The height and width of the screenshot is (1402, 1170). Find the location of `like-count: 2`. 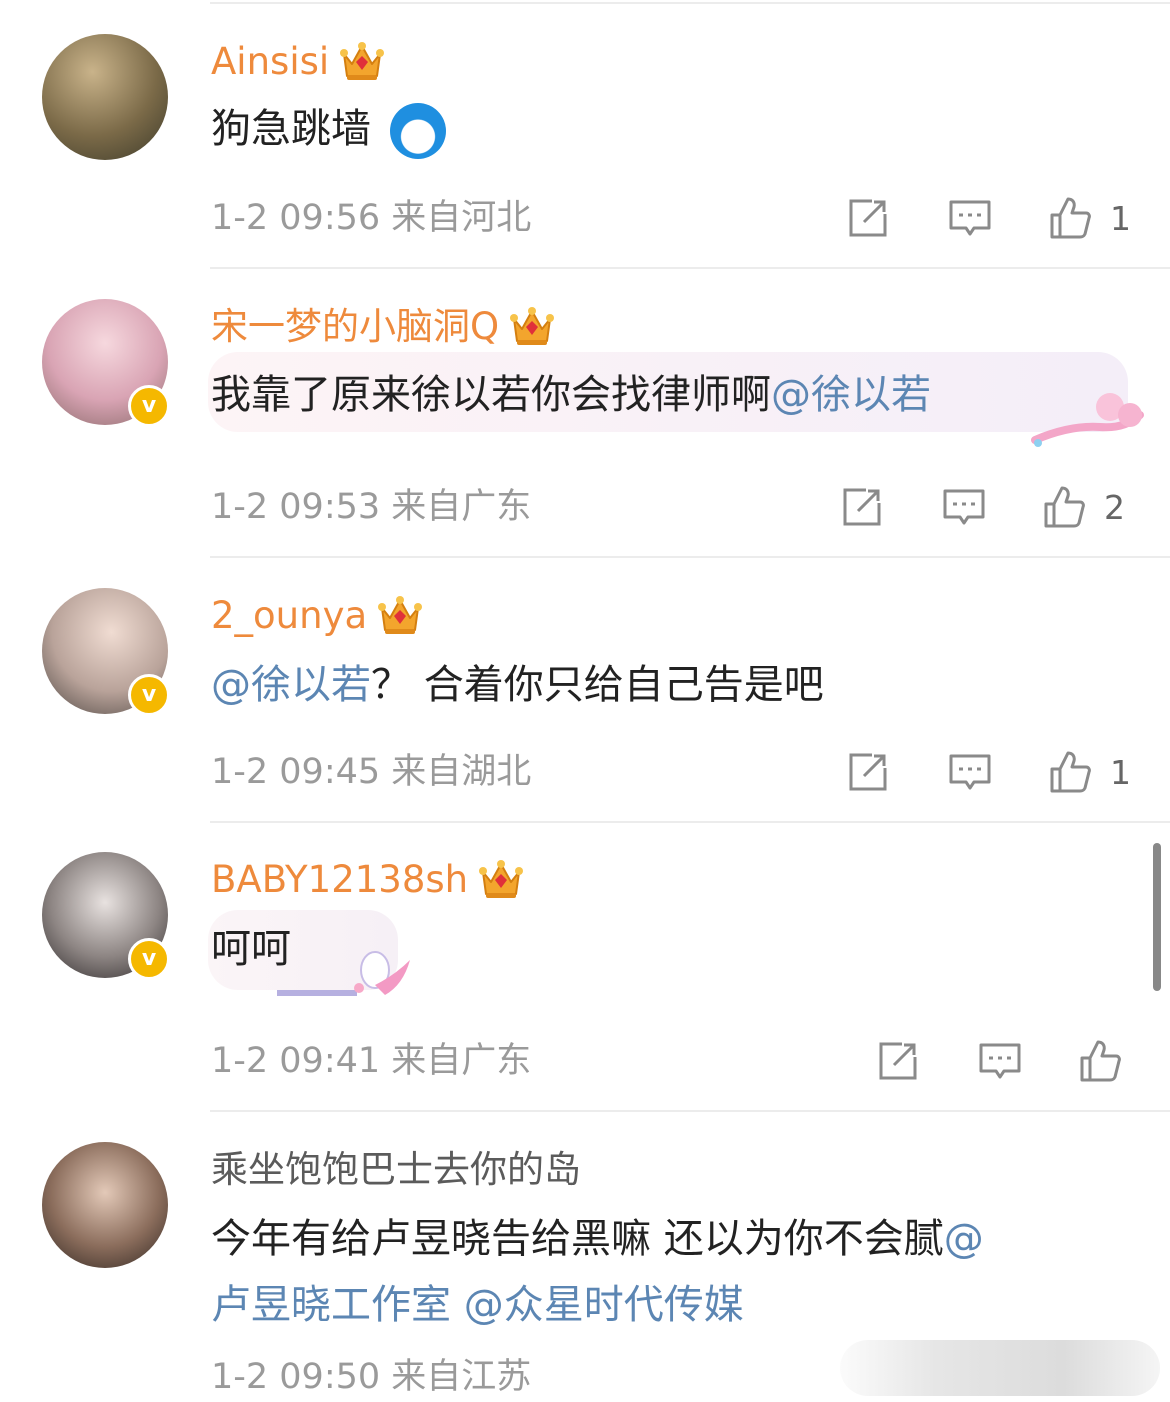

like-count: 2 is located at coordinates (1114, 507).